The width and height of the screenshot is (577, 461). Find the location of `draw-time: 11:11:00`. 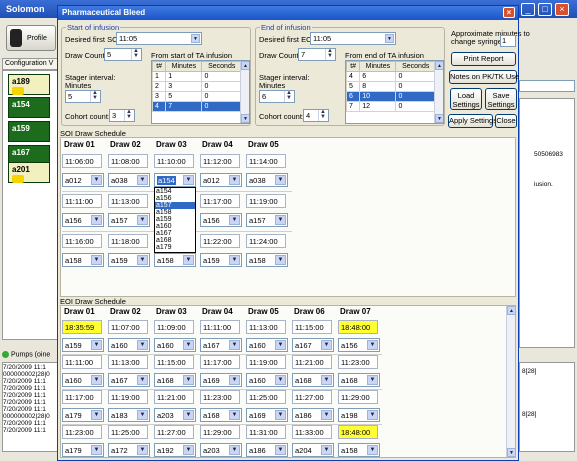

draw-time: 11:11:00 is located at coordinates (82, 362).